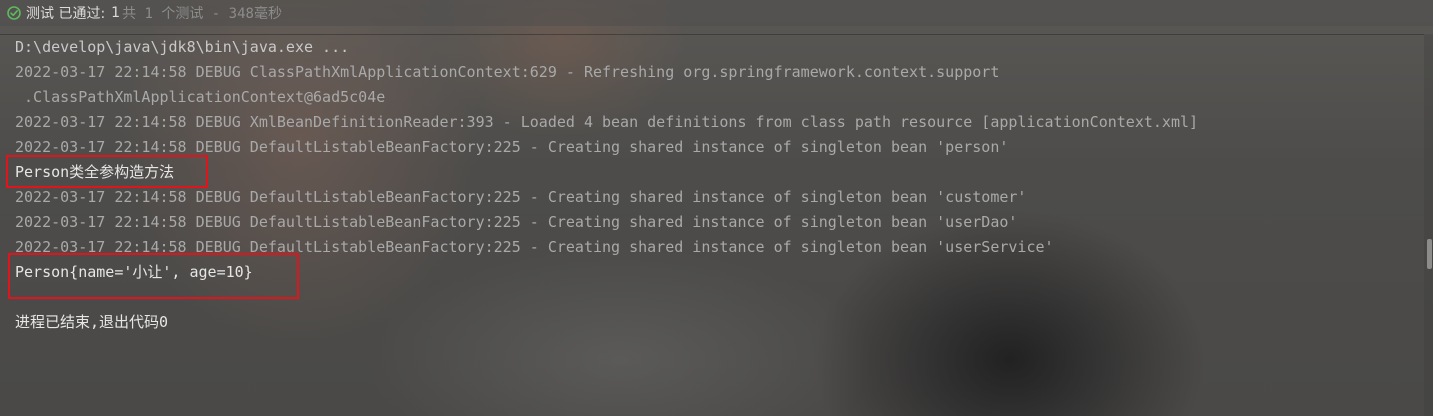  Describe the element at coordinates (716, 13) in the screenshot. I see `test-status-bar: 测试 已通过: 1 共 1 个测试 - 348毫秒` at that location.